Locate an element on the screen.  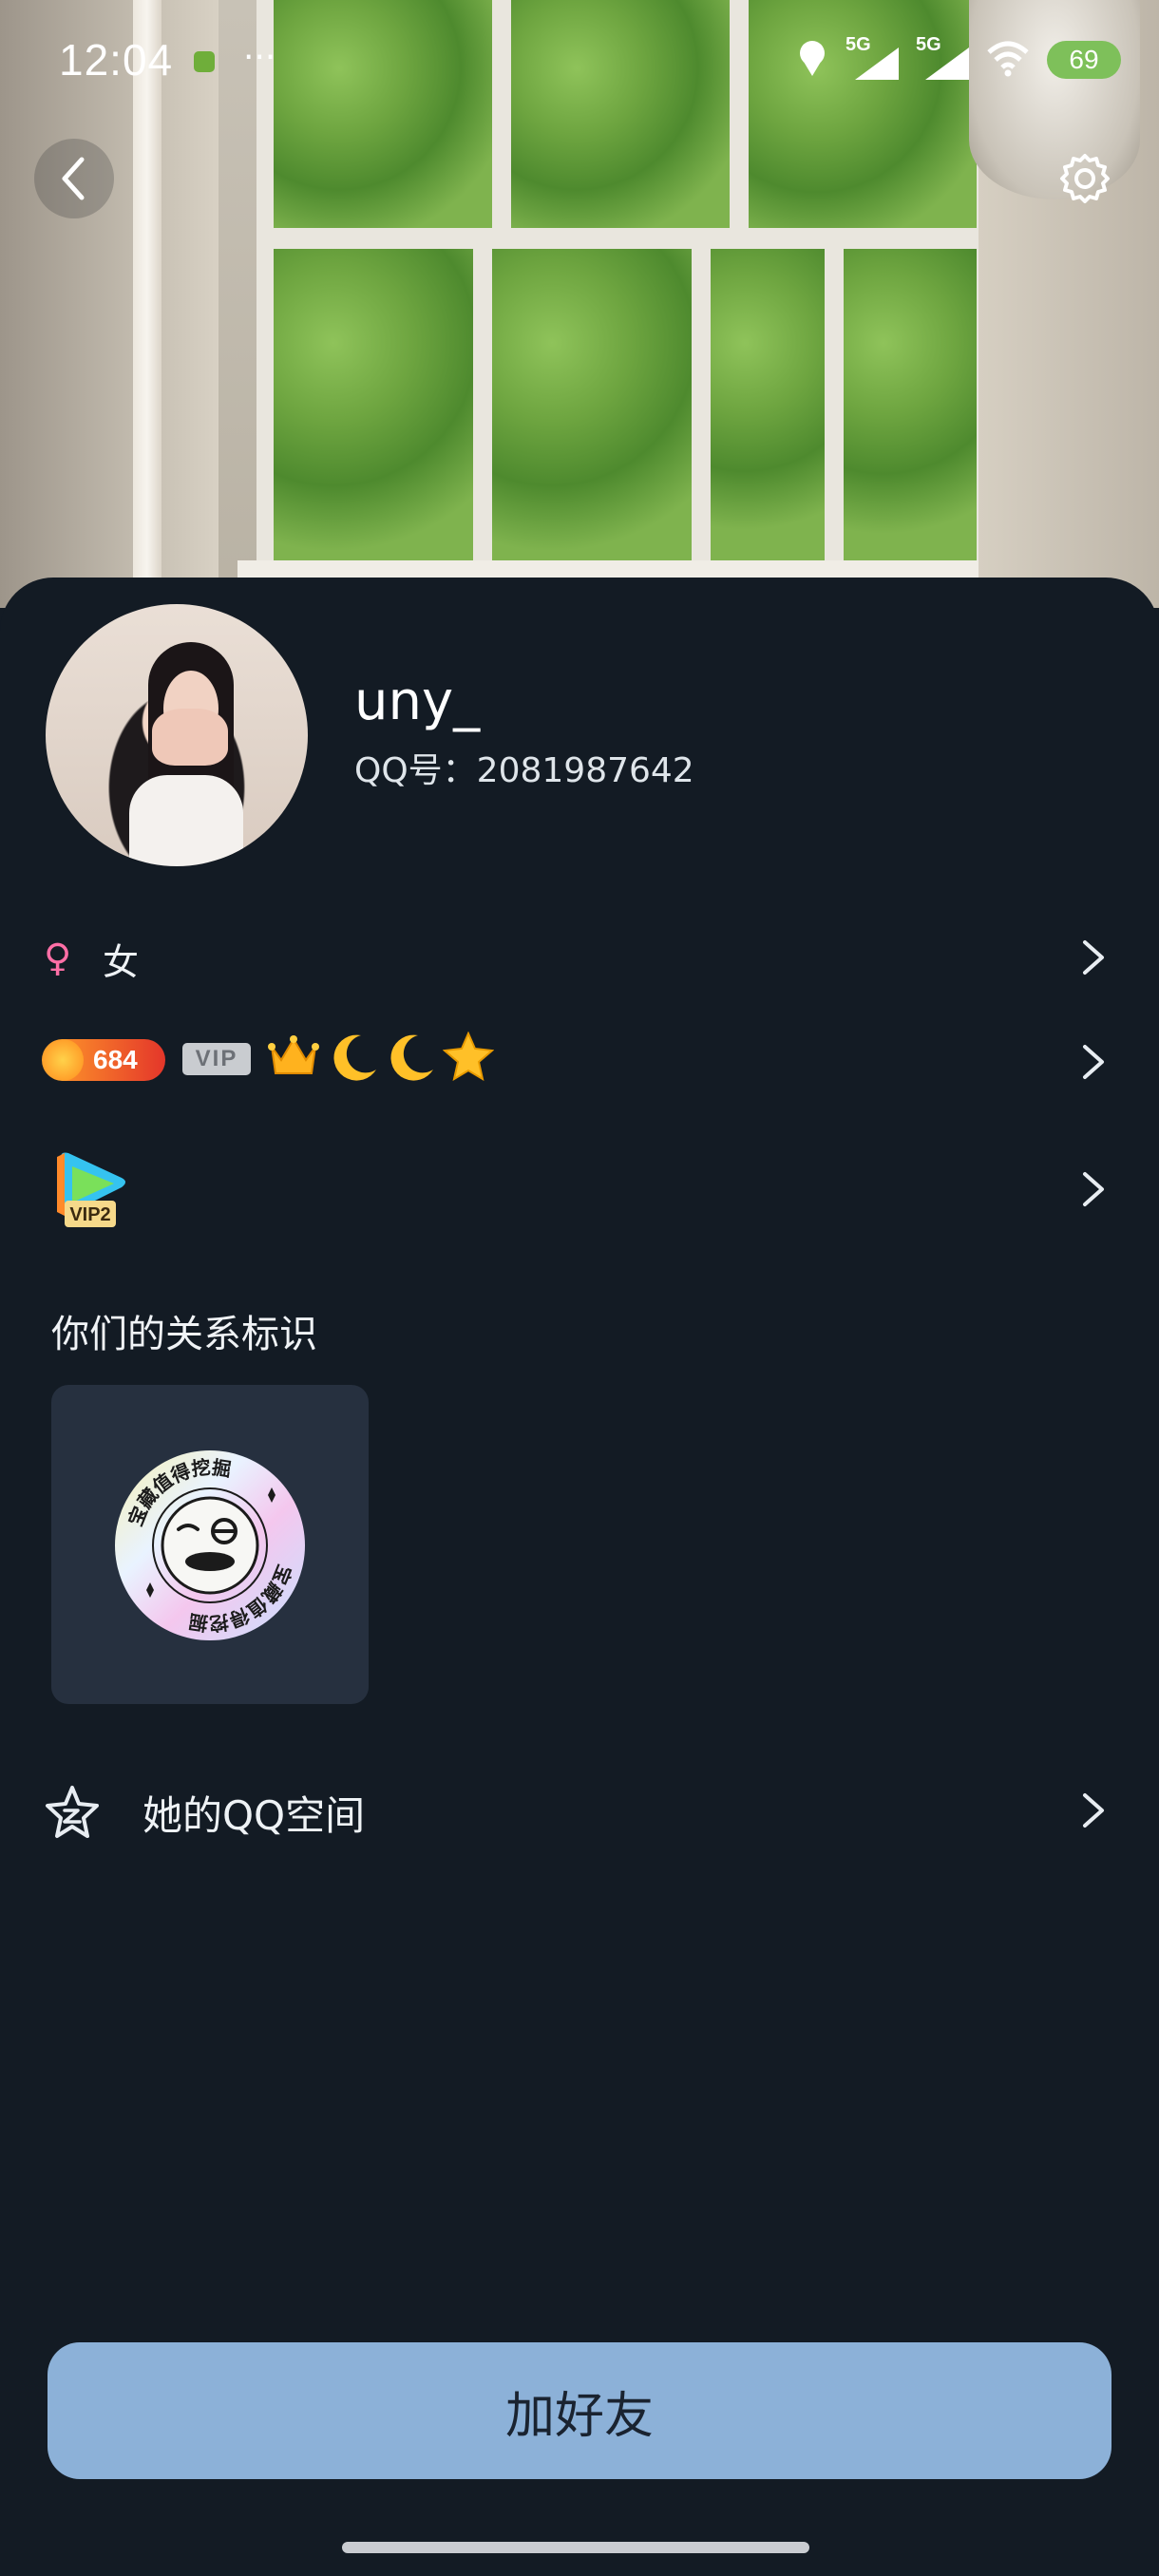
video-vip-row: VIP2 is located at coordinates (579, 1192).